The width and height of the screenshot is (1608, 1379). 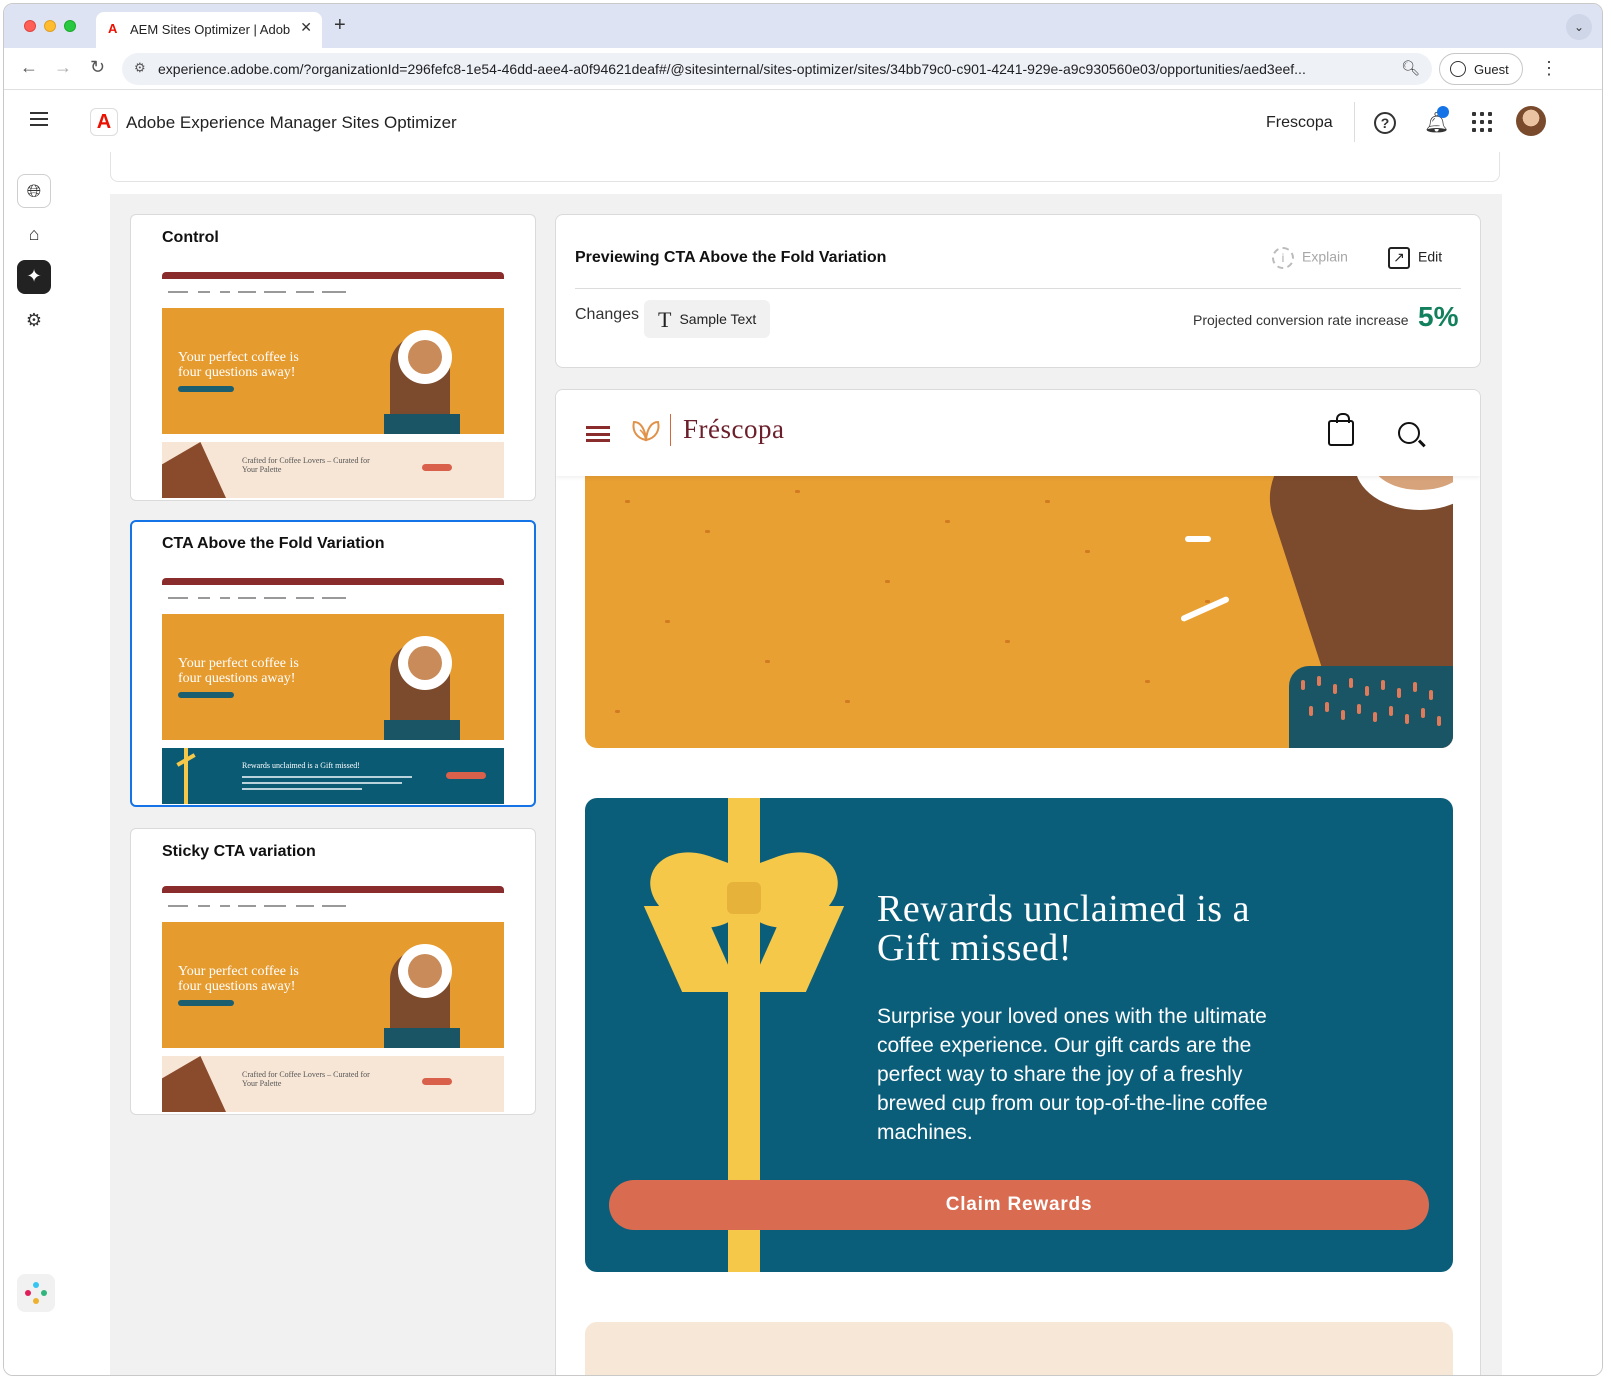 I want to click on forward-arrow-icon: →, so click(x=63, y=67).